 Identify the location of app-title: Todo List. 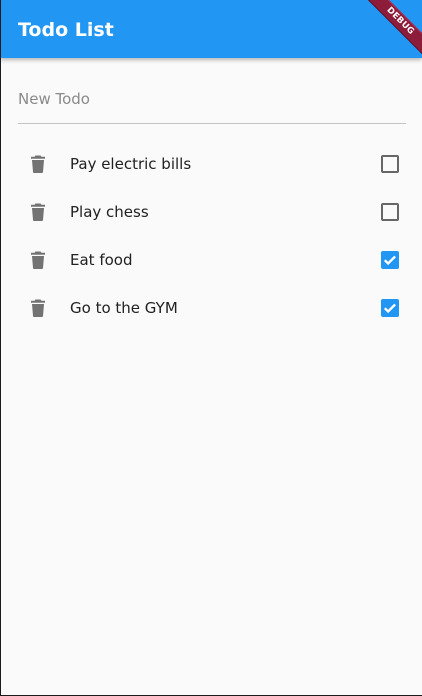
(66, 30).